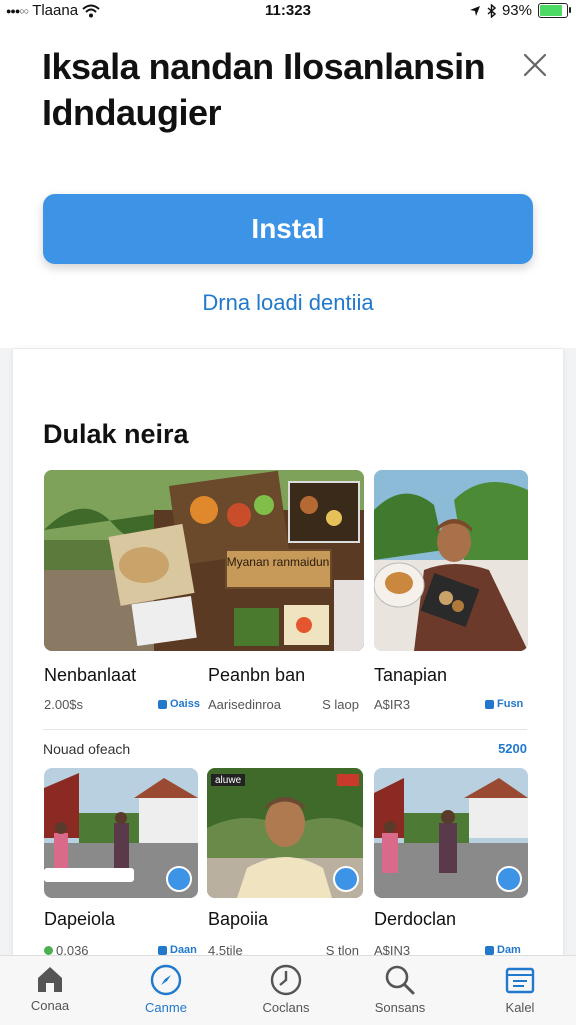 The image size is (576, 1025). Describe the element at coordinates (179, 704) in the screenshot. I see `item-badge-1: Oaiss` at that location.